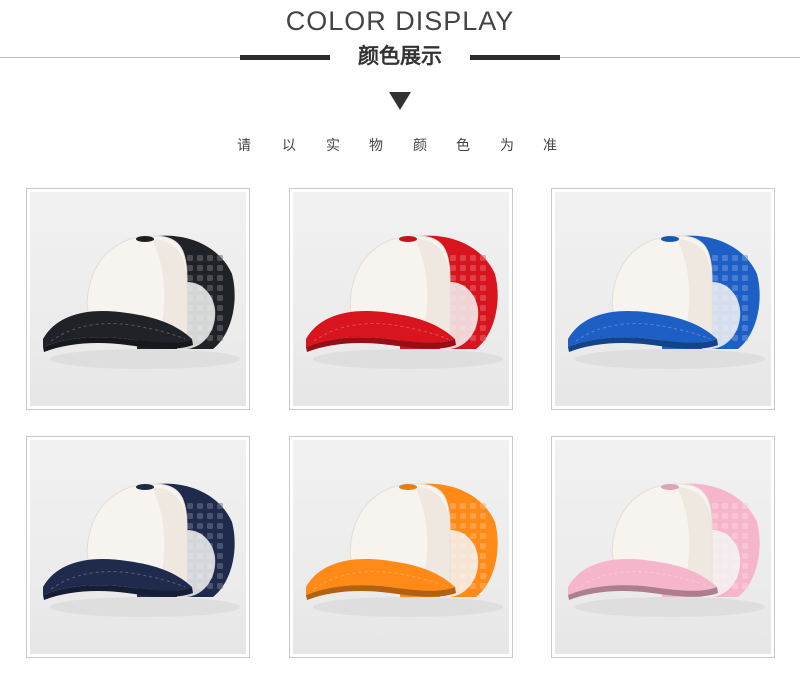 This screenshot has height=676, width=800. Describe the element at coordinates (289, 146) in the screenshot. I see `note-char: 以` at that location.